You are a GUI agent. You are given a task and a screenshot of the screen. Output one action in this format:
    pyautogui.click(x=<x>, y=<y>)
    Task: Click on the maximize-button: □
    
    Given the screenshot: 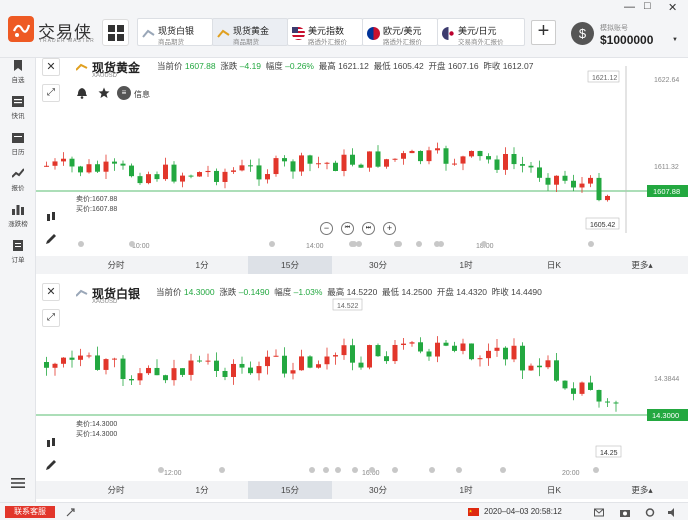 What is the action you would take?
    pyautogui.click(x=647, y=6)
    